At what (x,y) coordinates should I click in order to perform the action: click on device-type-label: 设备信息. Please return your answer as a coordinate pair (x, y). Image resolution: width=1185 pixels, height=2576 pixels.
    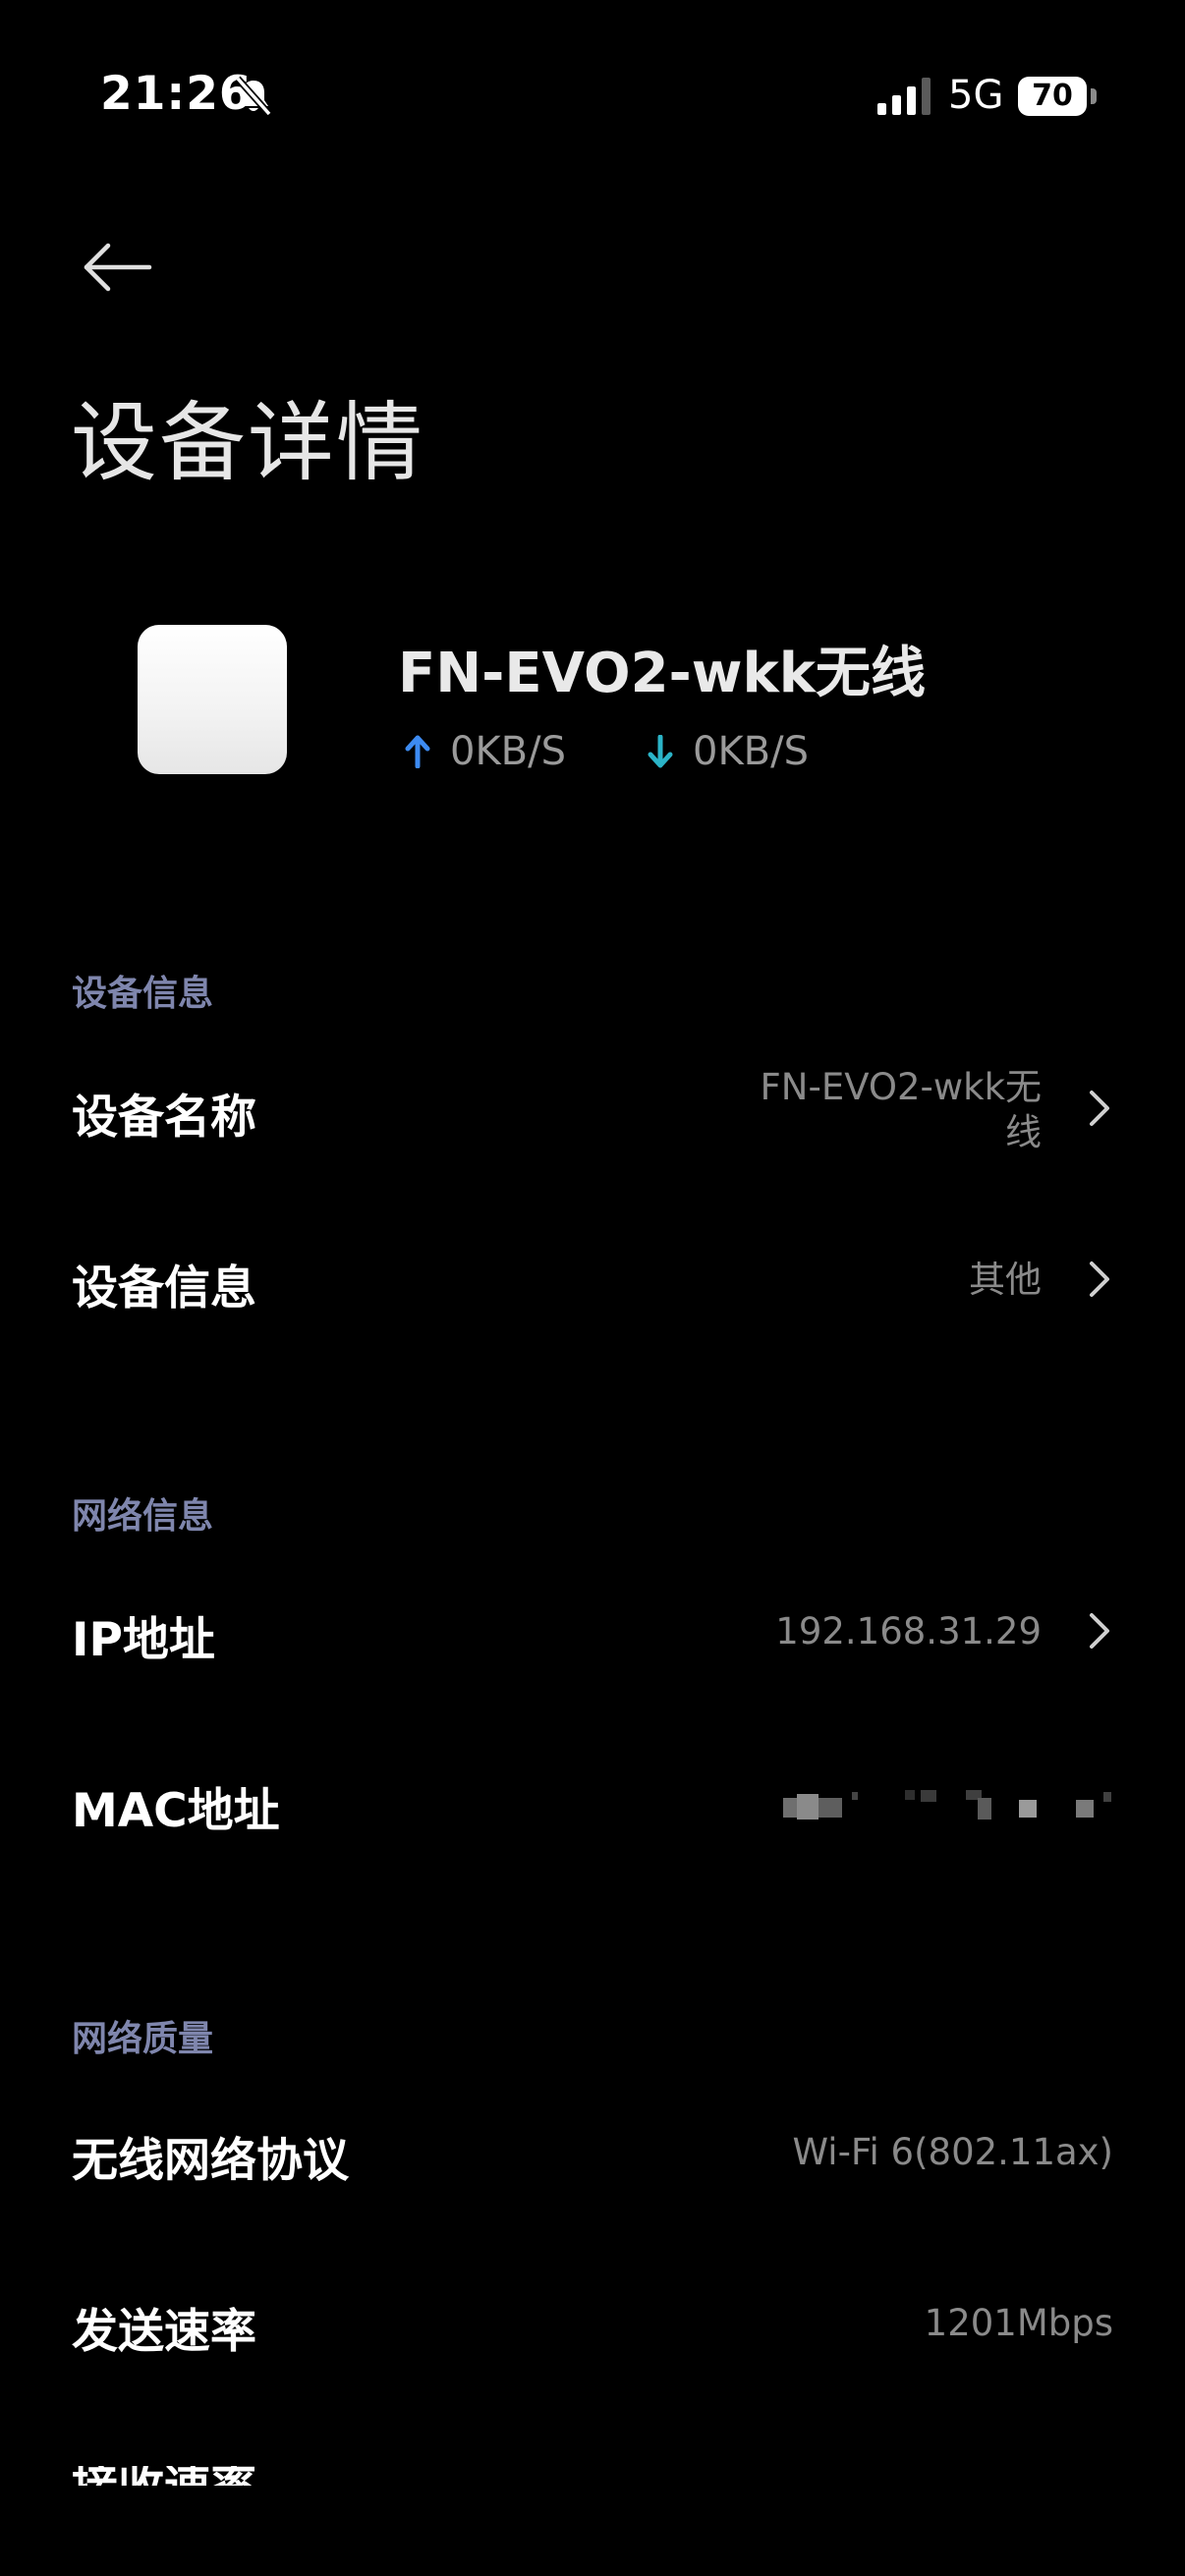
    Looking at the image, I should click on (164, 1288).